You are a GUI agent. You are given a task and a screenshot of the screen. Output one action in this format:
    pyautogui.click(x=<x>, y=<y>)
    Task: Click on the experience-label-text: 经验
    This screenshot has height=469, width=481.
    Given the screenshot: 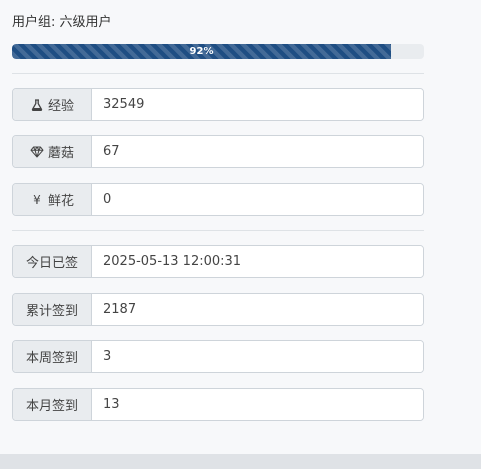 What is the action you would take?
    pyautogui.click(x=60, y=106)
    